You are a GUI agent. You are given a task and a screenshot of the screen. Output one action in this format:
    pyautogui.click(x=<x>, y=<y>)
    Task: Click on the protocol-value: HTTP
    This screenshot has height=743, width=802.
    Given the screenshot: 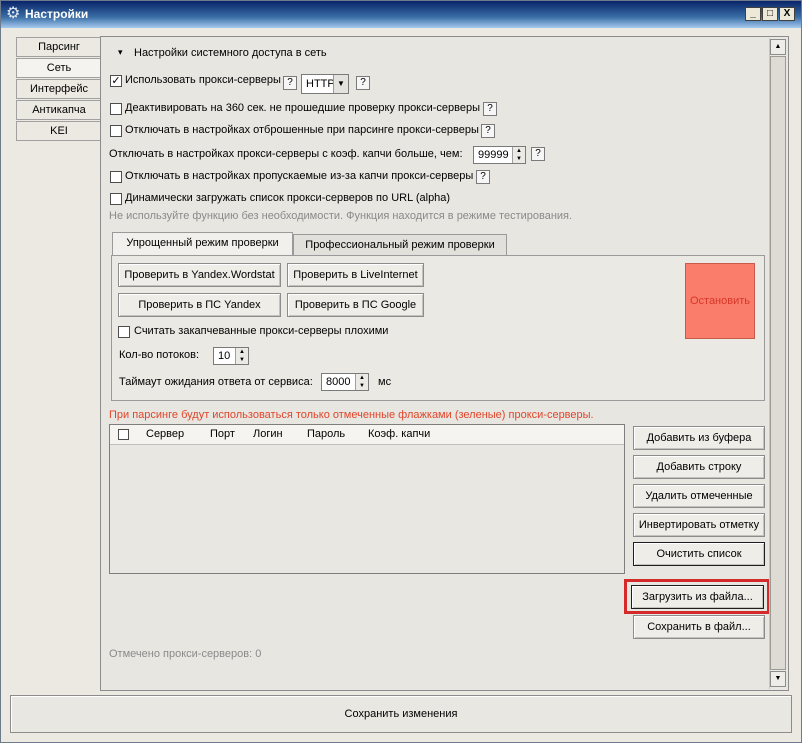 What is the action you would take?
    pyautogui.click(x=320, y=84)
    